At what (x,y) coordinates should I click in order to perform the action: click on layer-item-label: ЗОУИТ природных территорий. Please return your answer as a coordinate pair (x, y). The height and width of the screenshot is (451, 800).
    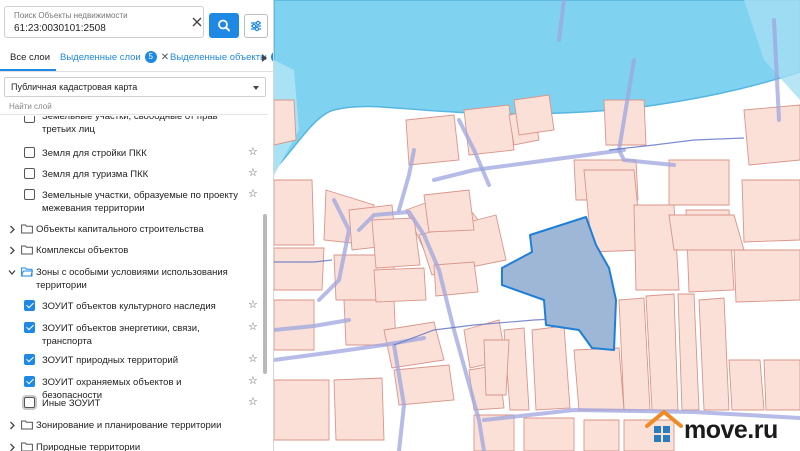
    Looking at the image, I should click on (110, 360).